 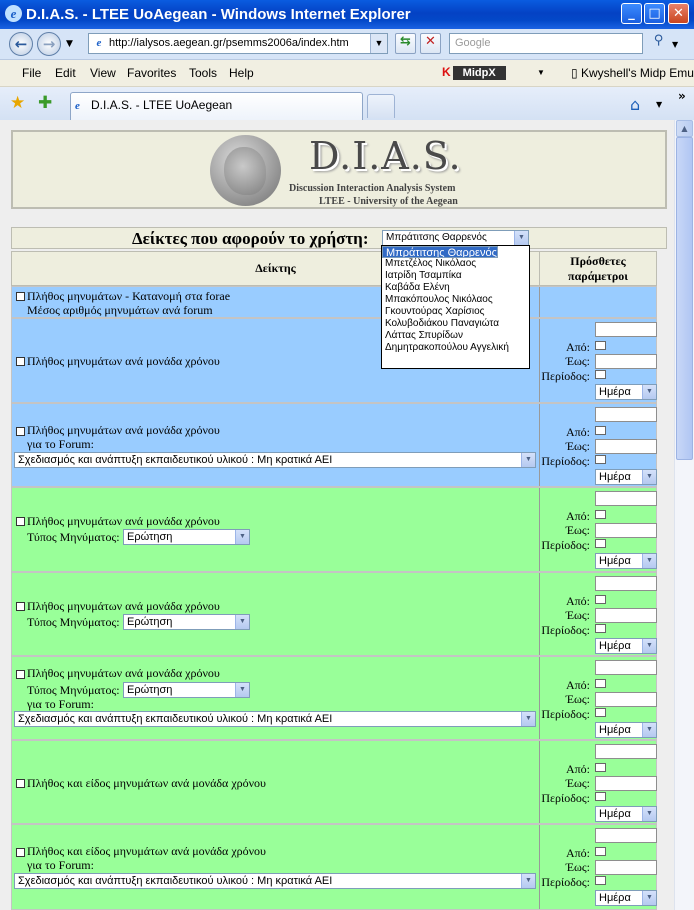 What do you see at coordinates (455, 336) in the screenshot?
I see `user-option: Λάττας Σπυρίδων` at bounding box center [455, 336].